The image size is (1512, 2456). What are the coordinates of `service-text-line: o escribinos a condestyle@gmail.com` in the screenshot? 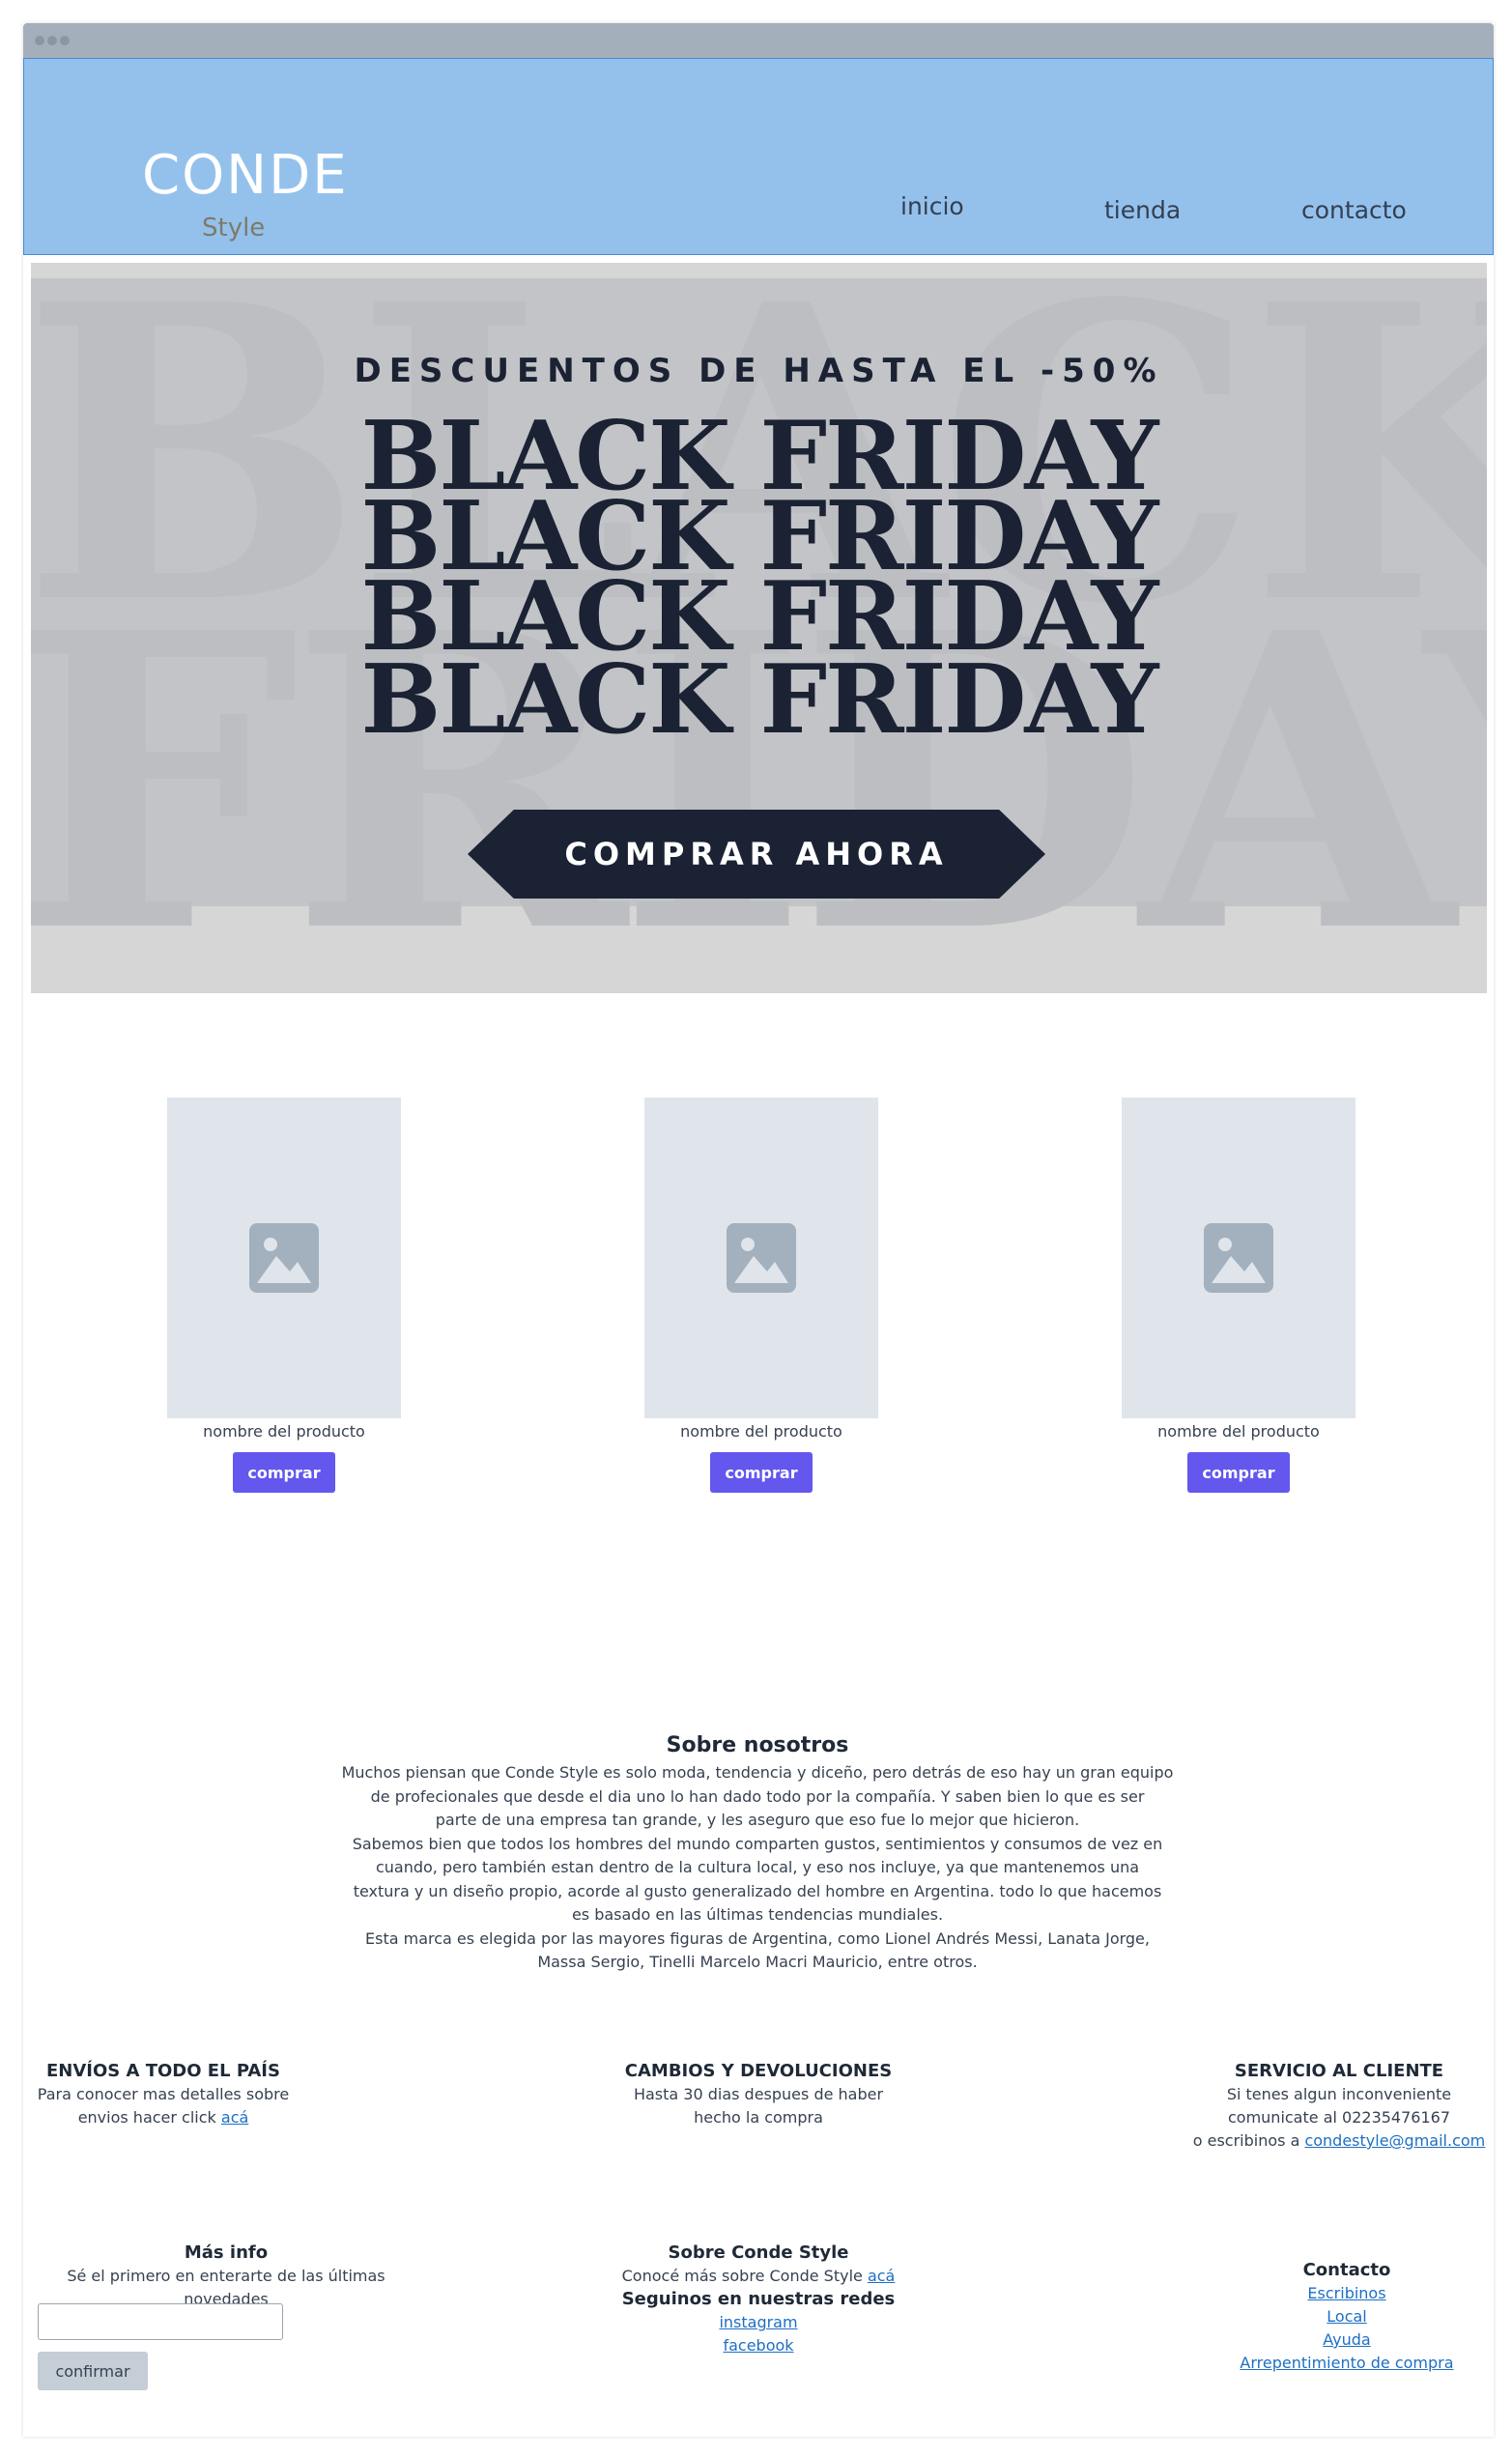 It's located at (1339, 2141).